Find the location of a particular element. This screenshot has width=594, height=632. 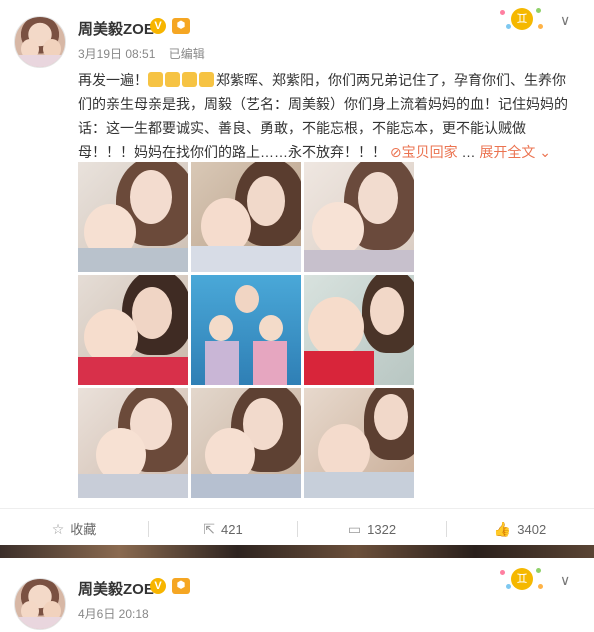

expand-text: 展开全文 is located at coordinates (507, 152).